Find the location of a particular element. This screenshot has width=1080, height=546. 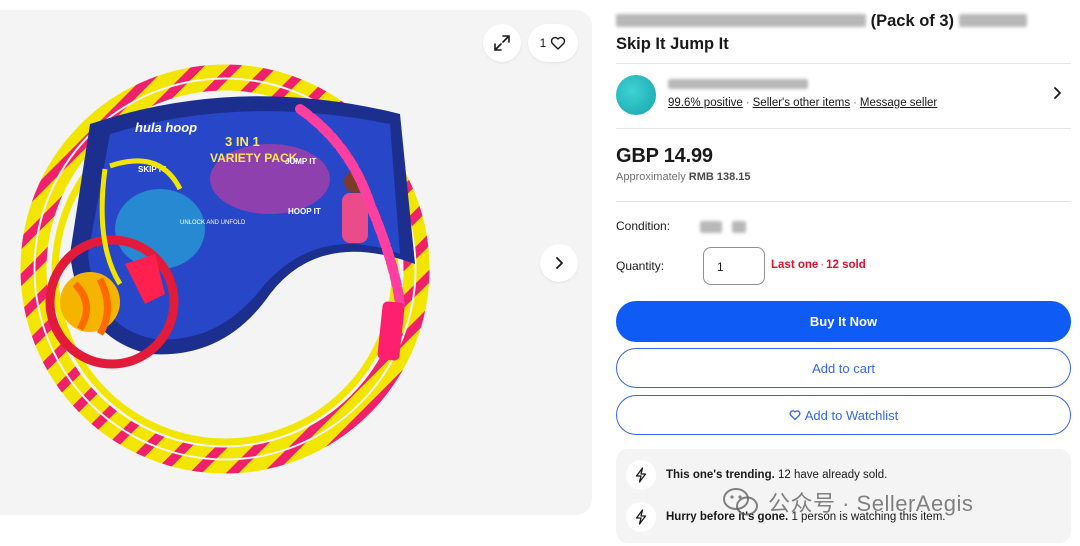

buy-it-now-label: Buy It Now is located at coordinates (843, 321).